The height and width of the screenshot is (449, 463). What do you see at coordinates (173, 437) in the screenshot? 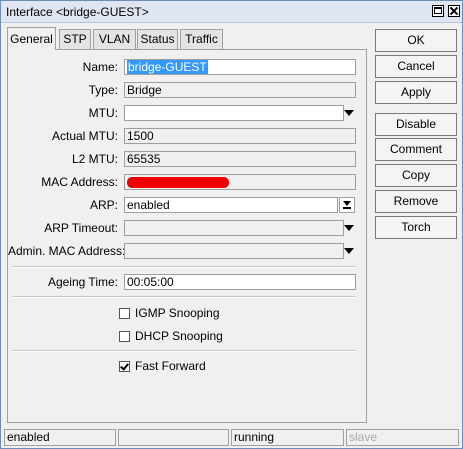
I see `status-empty` at bounding box center [173, 437].